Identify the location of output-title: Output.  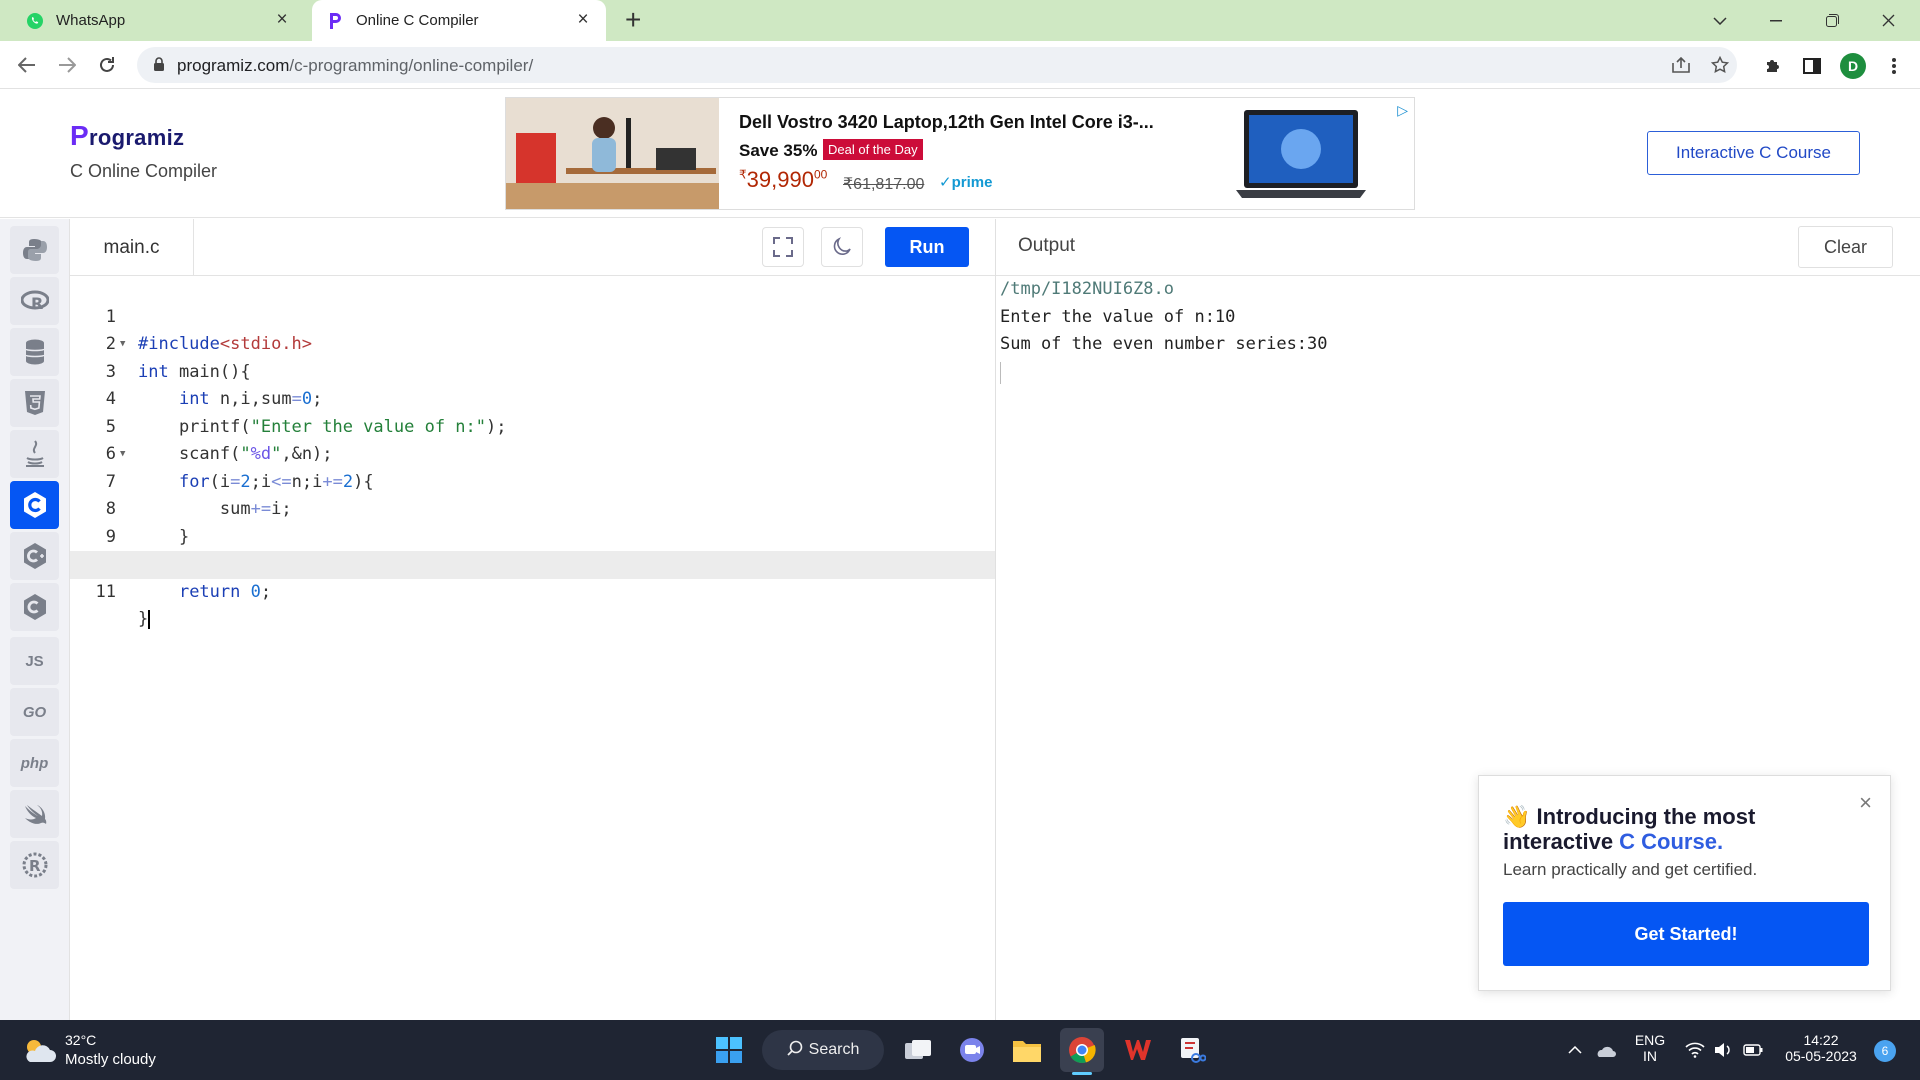
(1047, 245).